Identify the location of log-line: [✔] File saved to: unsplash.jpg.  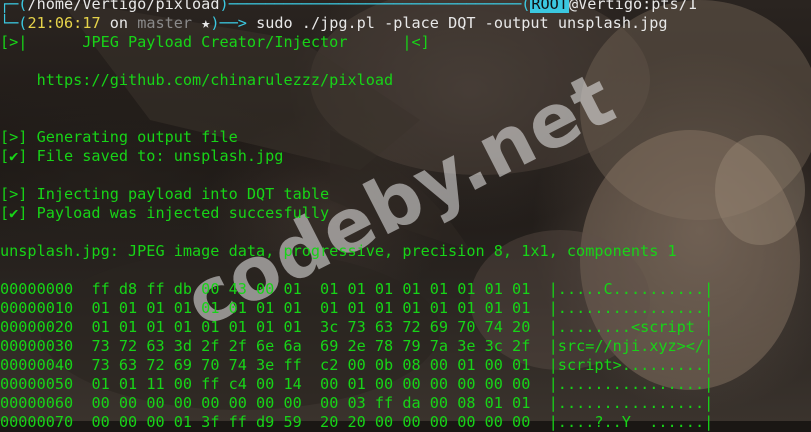
(142, 156).